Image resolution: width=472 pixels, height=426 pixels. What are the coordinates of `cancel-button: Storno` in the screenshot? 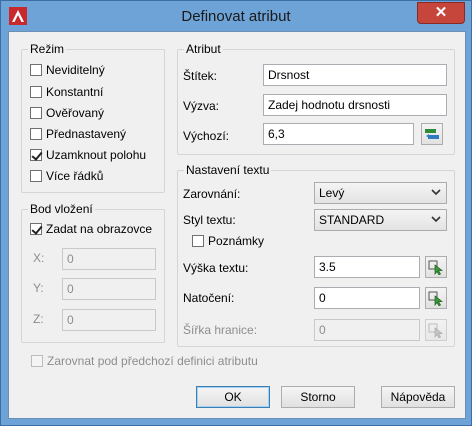 It's located at (318, 397).